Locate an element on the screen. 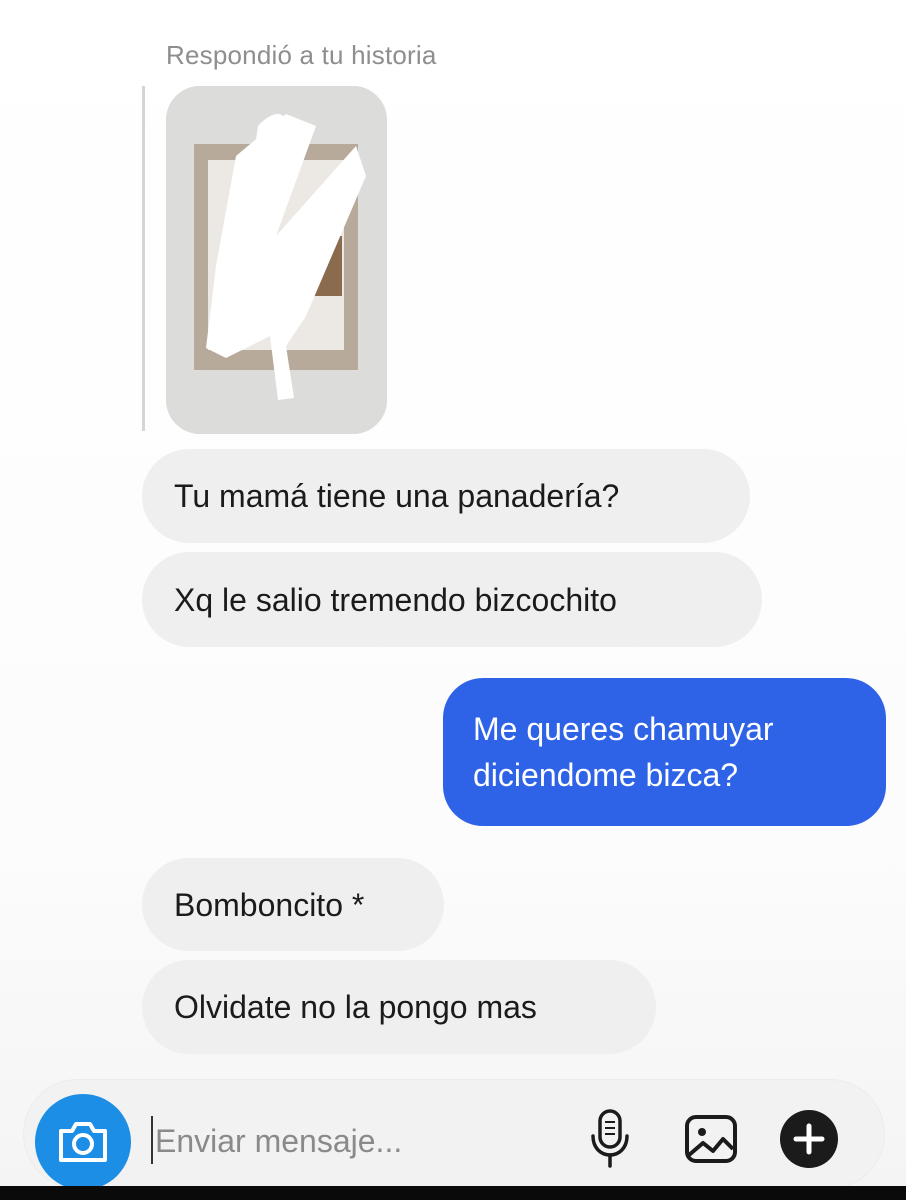  plus-circle-icon is located at coordinates (809, 1139).